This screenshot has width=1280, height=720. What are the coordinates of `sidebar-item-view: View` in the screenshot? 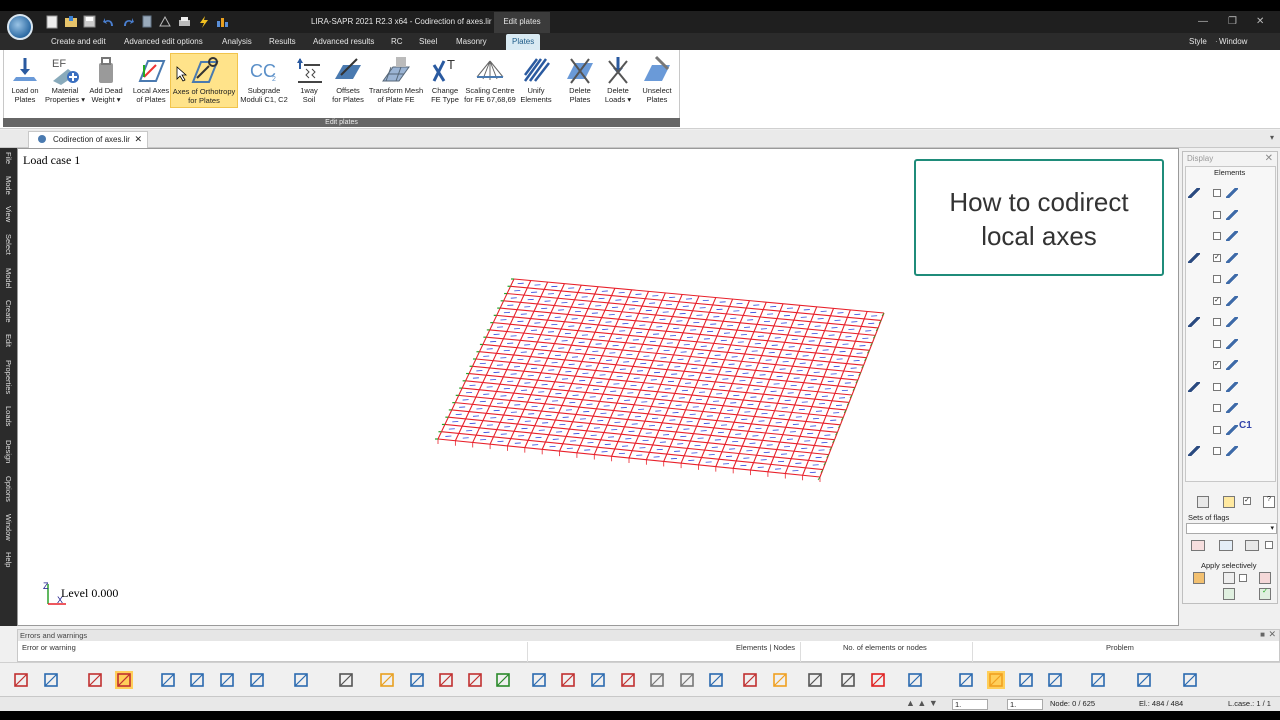 It's located at (8, 214).